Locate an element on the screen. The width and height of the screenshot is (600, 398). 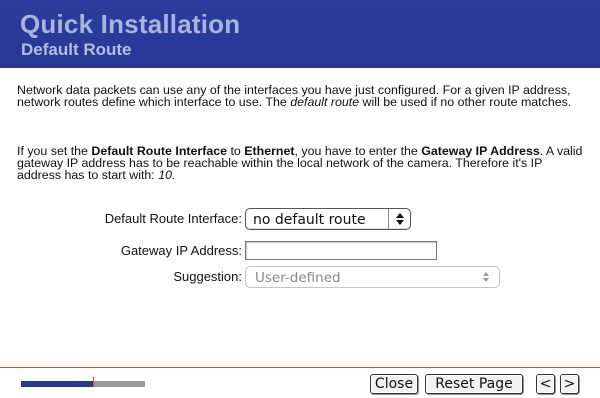
reset-page-button: Reset Page is located at coordinates (474, 384).